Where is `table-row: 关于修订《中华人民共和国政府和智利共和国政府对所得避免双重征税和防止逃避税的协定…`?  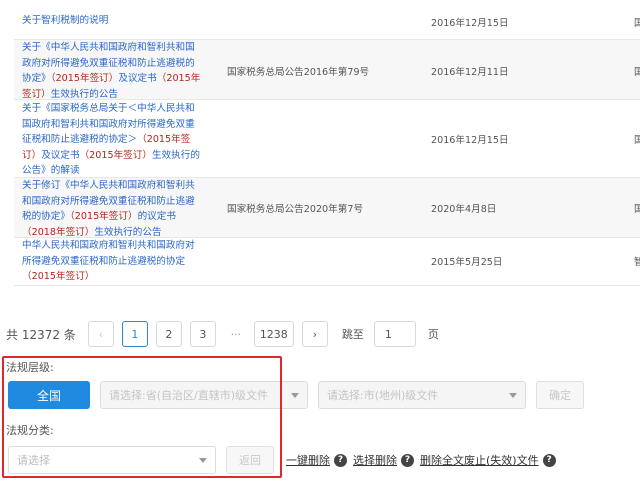 table-row: 关于修订《中华人民共和国政府和智利共和国政府对所得避免双重征税和防止逃避税的协定… is located at coordinates (327, 208).